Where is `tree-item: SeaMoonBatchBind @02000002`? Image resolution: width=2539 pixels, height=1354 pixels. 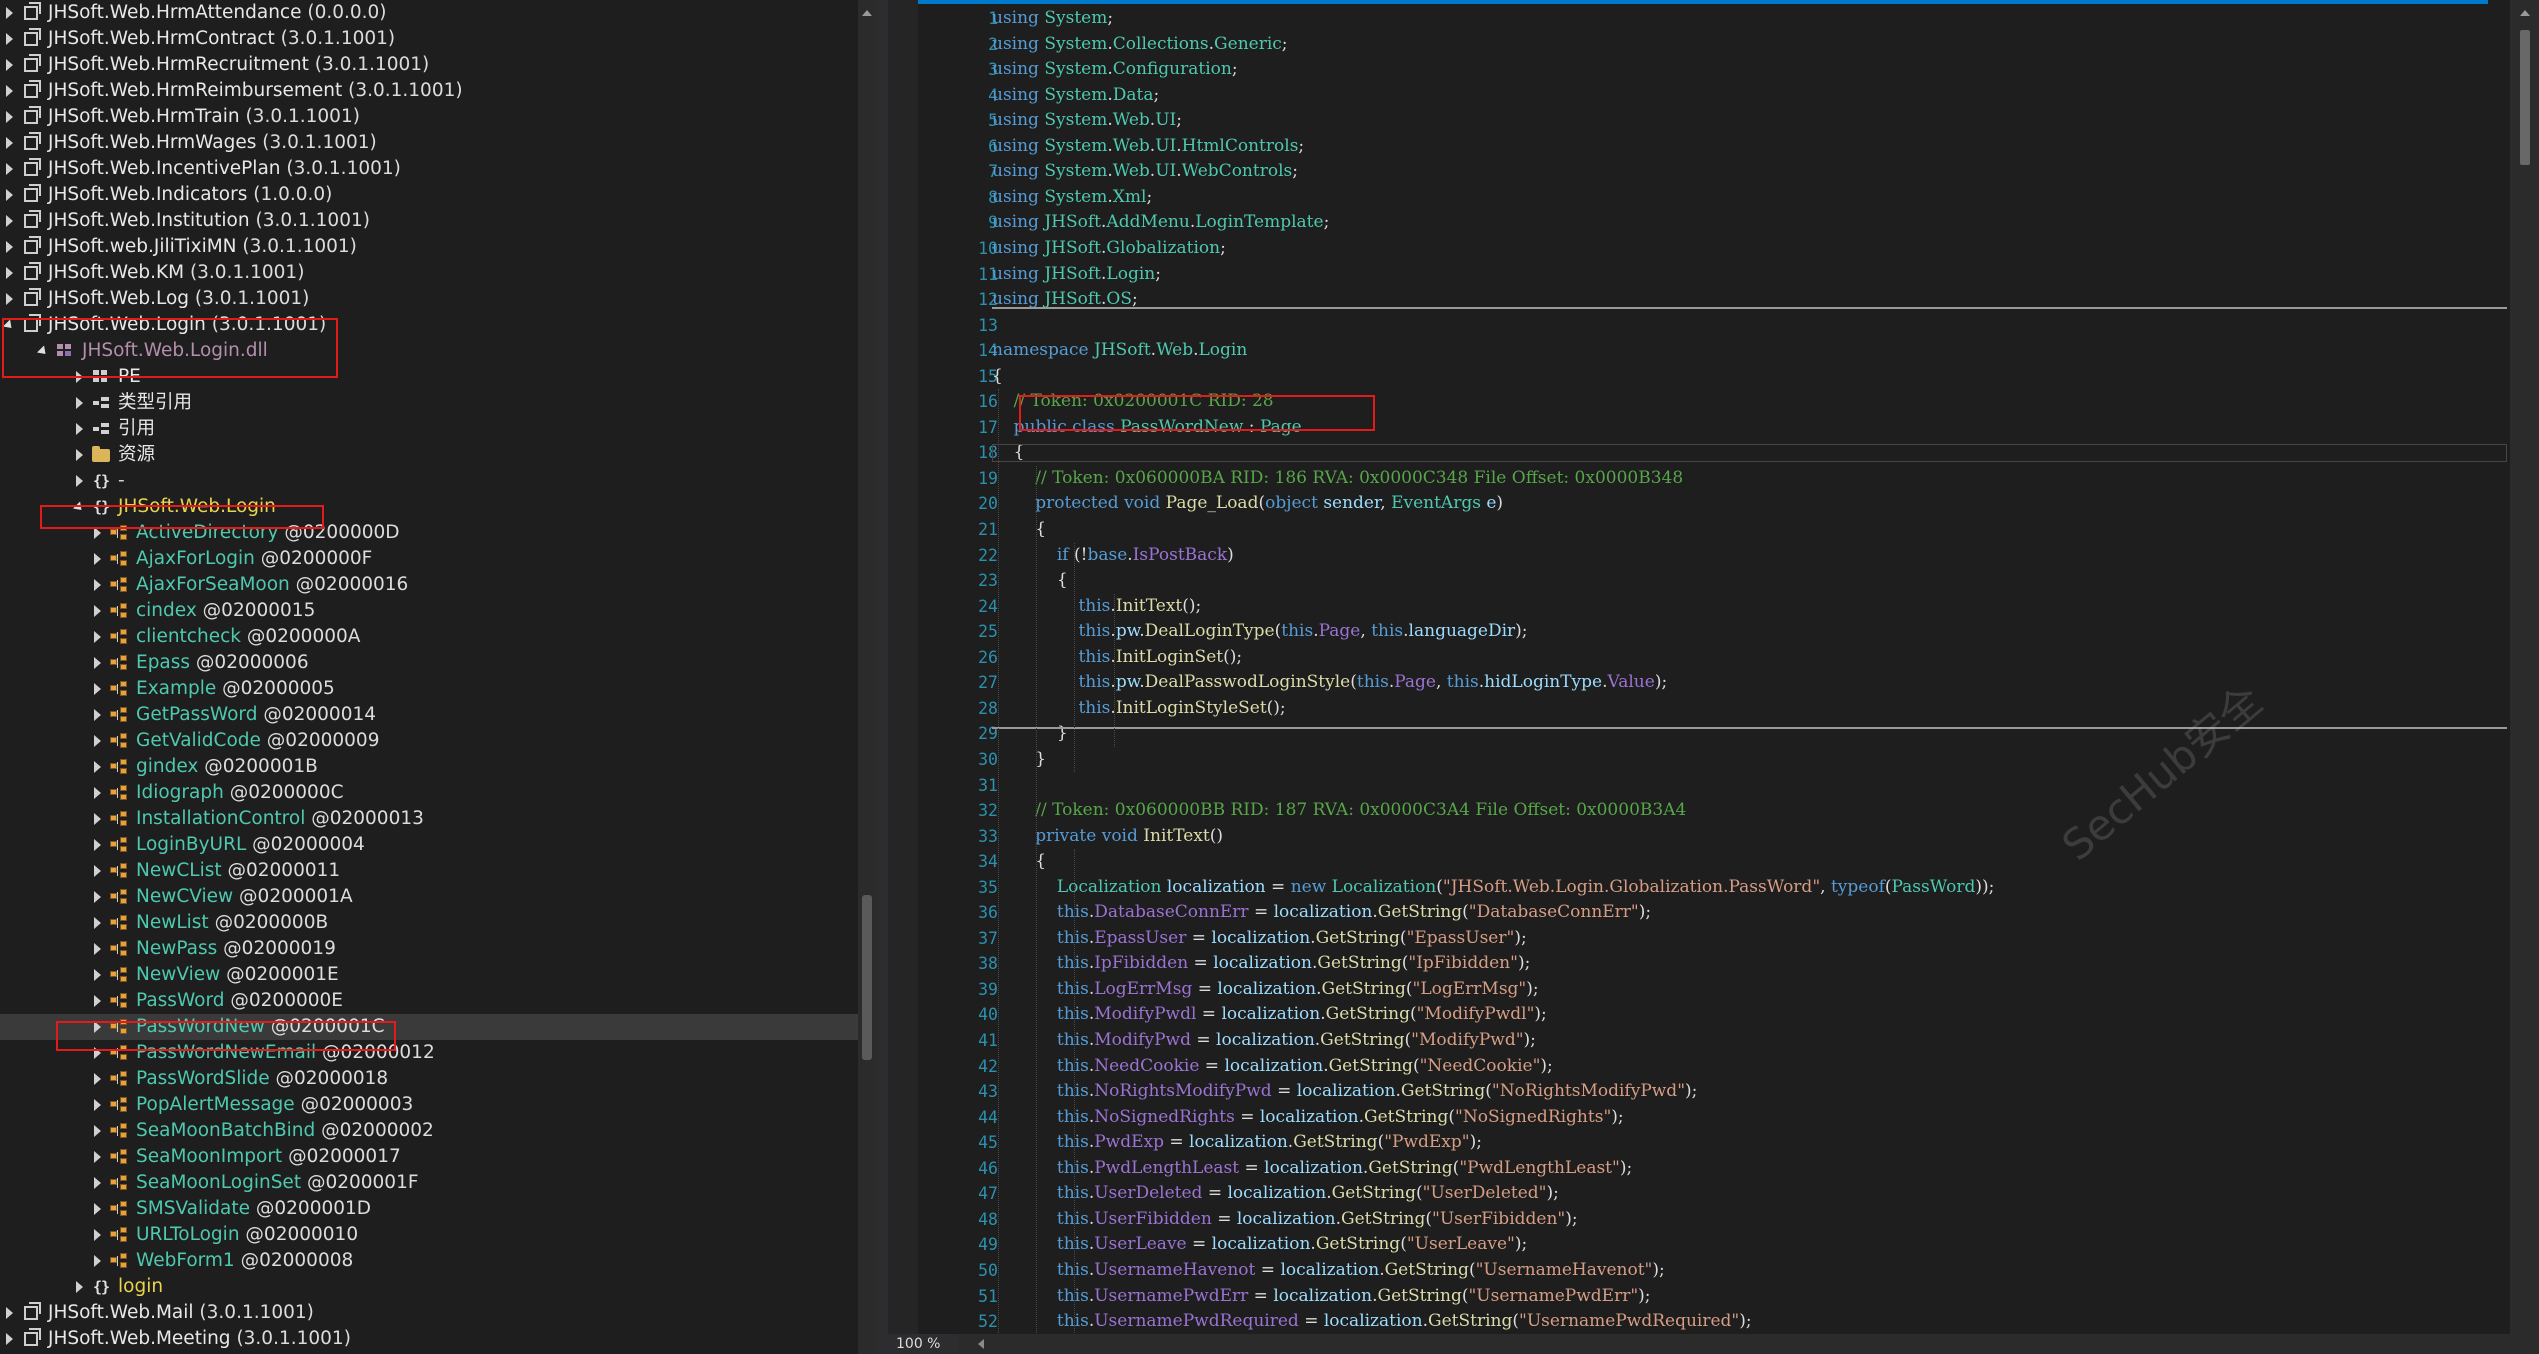
tree-item: SeaMoonBatchBind @02000002 is located at coordinates (429, 1131).